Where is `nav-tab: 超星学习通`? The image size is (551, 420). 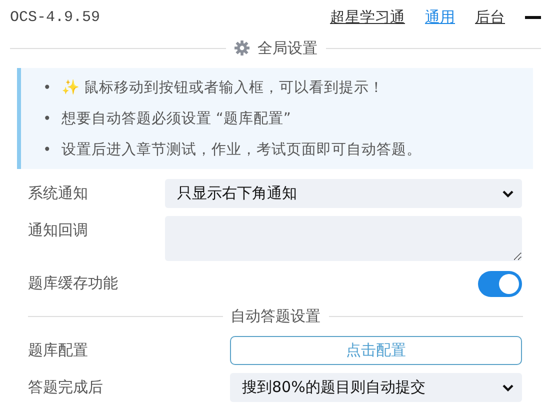 nav-tab: 超星学习通 is located at coordinates (367, 17).